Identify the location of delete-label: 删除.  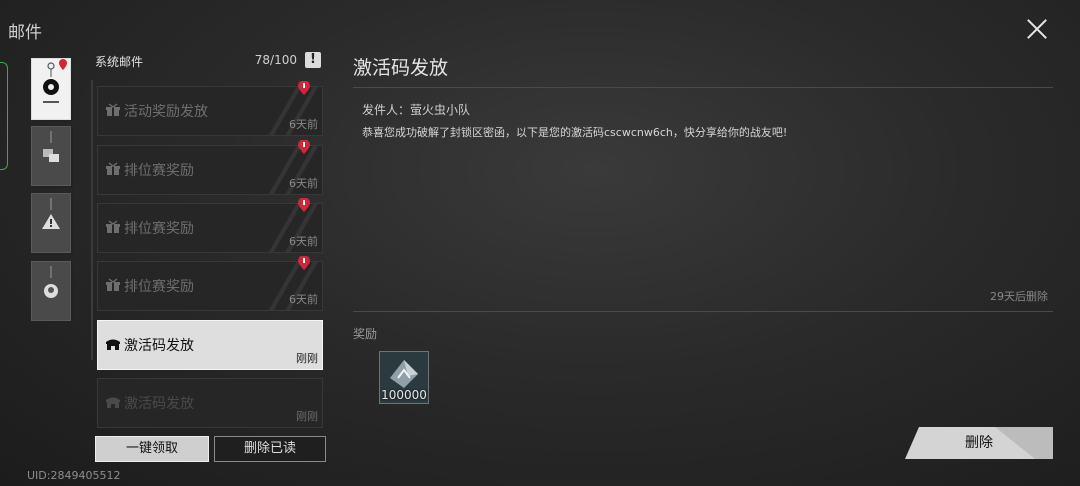
(979, 443).